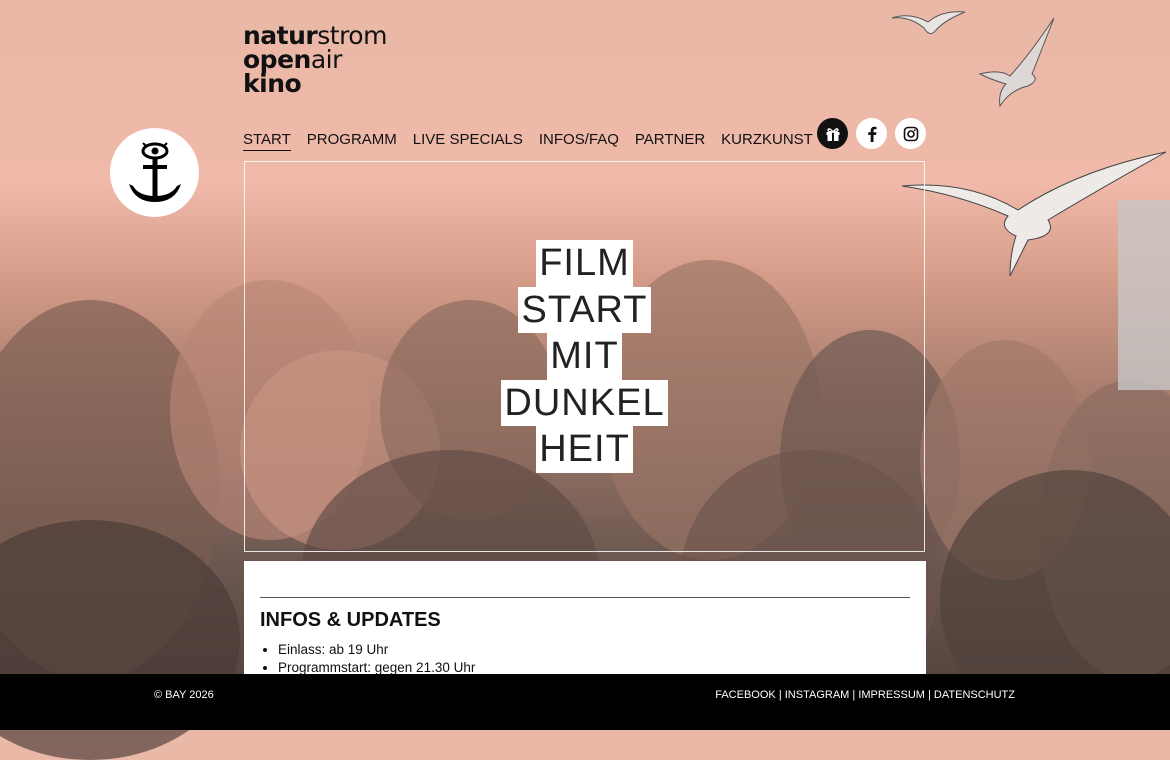  I want to click on footer-link-impressum: IMPRESSUM, so click(891, 695).